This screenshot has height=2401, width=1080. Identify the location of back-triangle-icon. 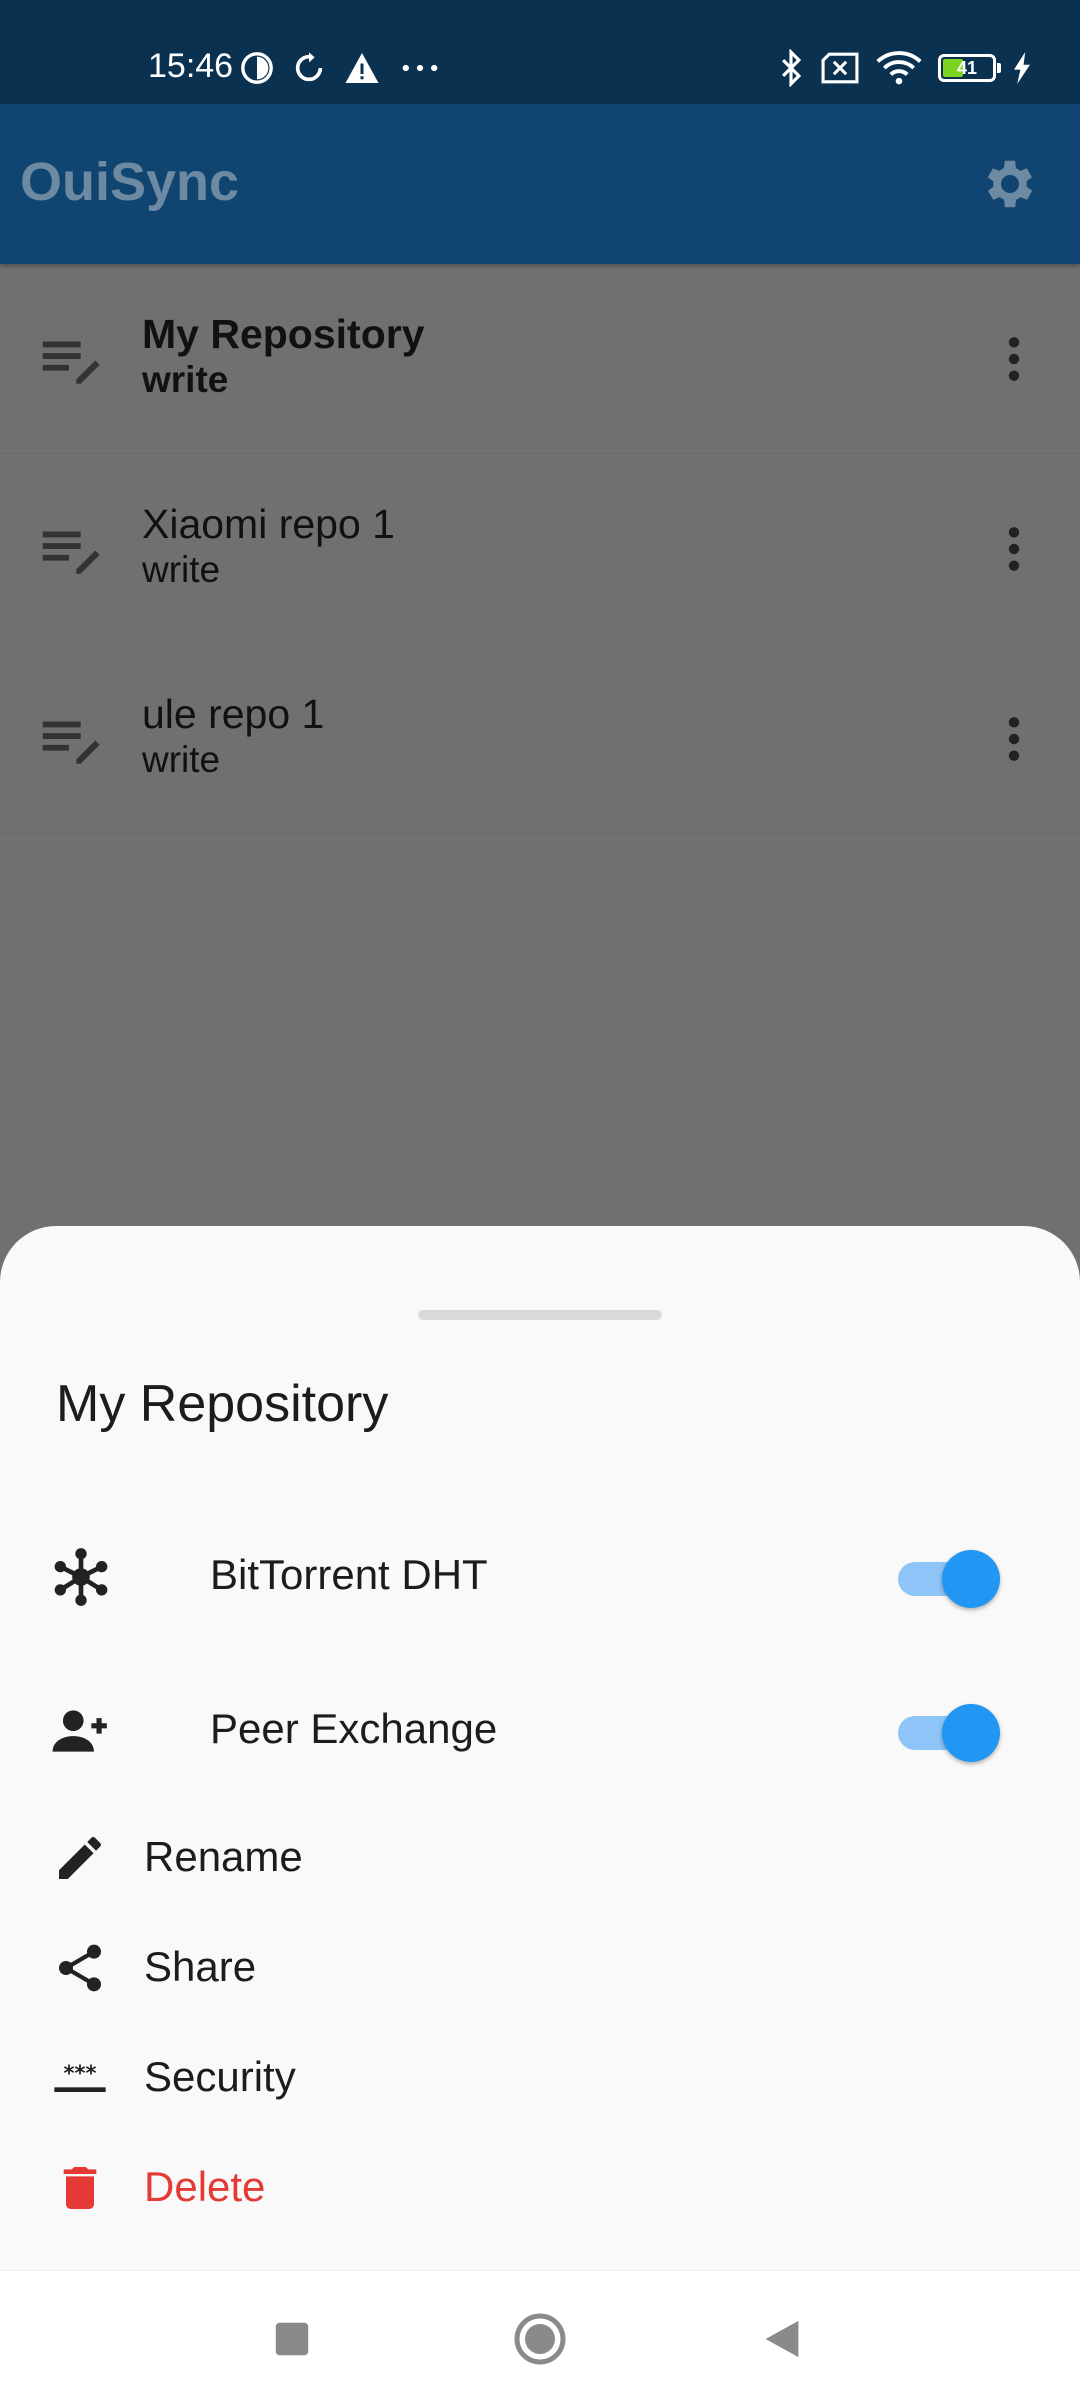
(782, 2339).